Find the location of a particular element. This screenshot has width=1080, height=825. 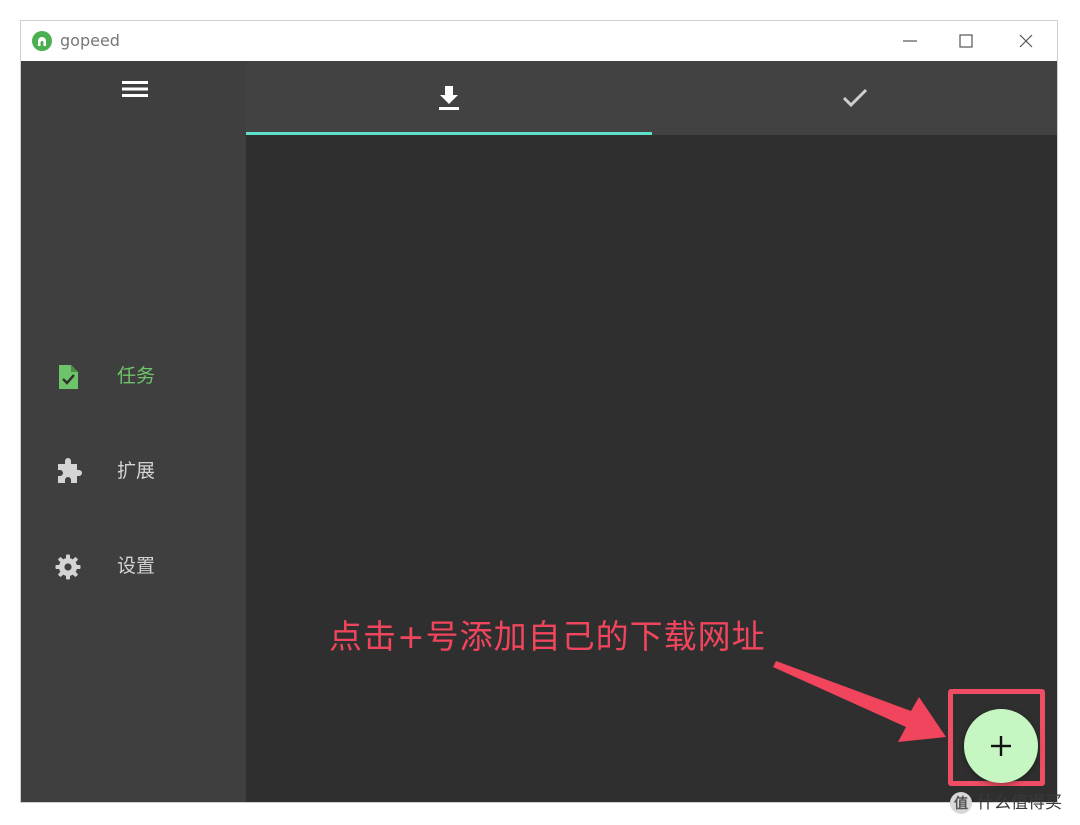

tab-downloading is located at coordinates (449, 98).